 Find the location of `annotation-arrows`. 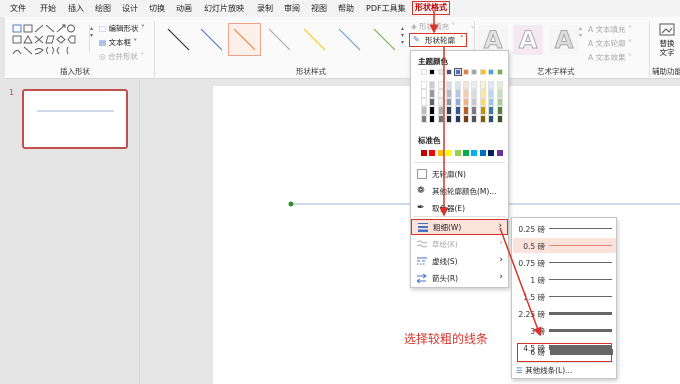

annotation-arrows is located at coordinates (485, 174).